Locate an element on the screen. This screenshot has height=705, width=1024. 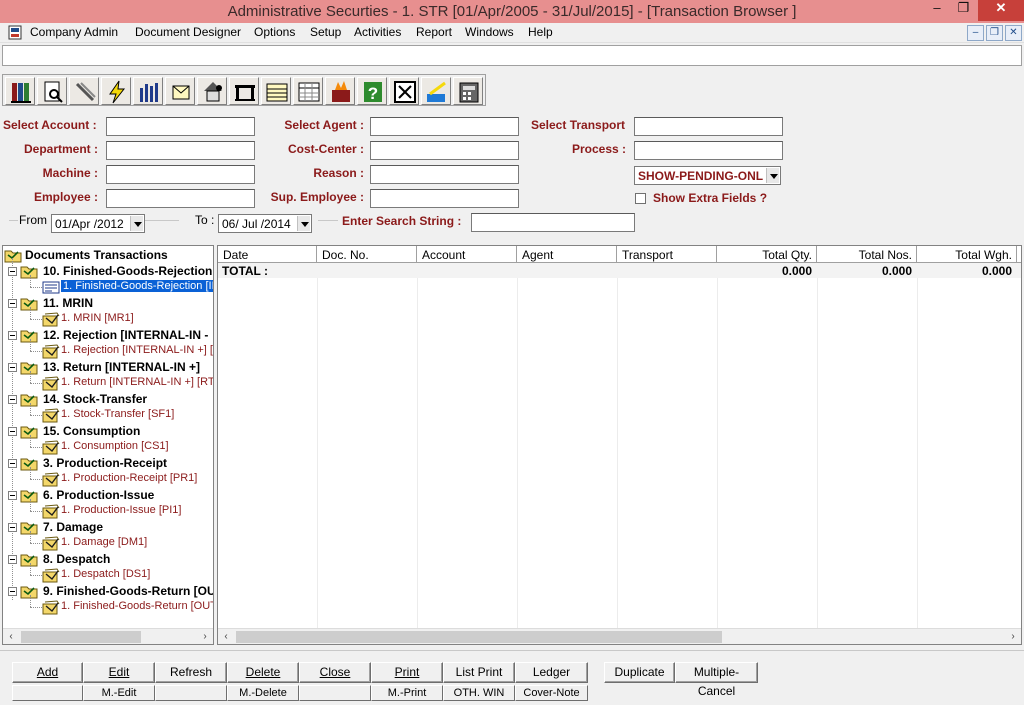
duplicate-button: Duplicate is located at coordinates (639, 672).